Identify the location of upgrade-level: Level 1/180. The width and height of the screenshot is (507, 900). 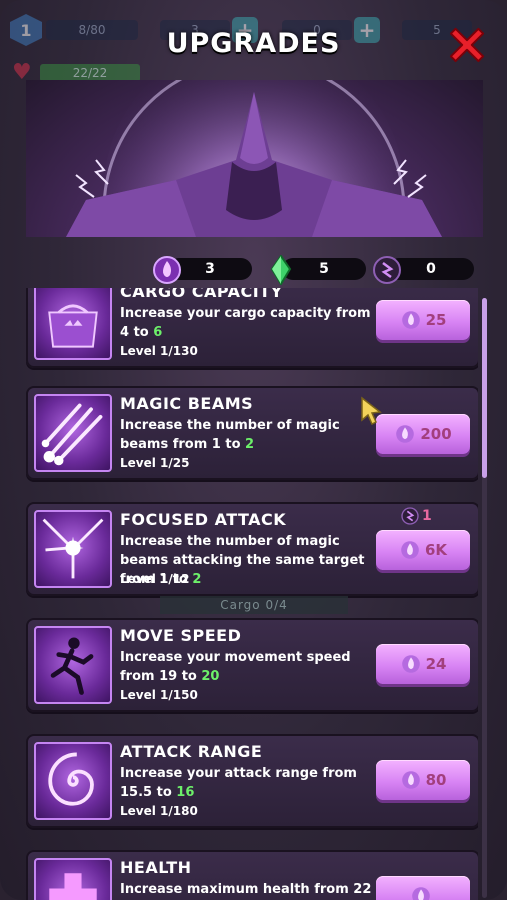
(159, 811).